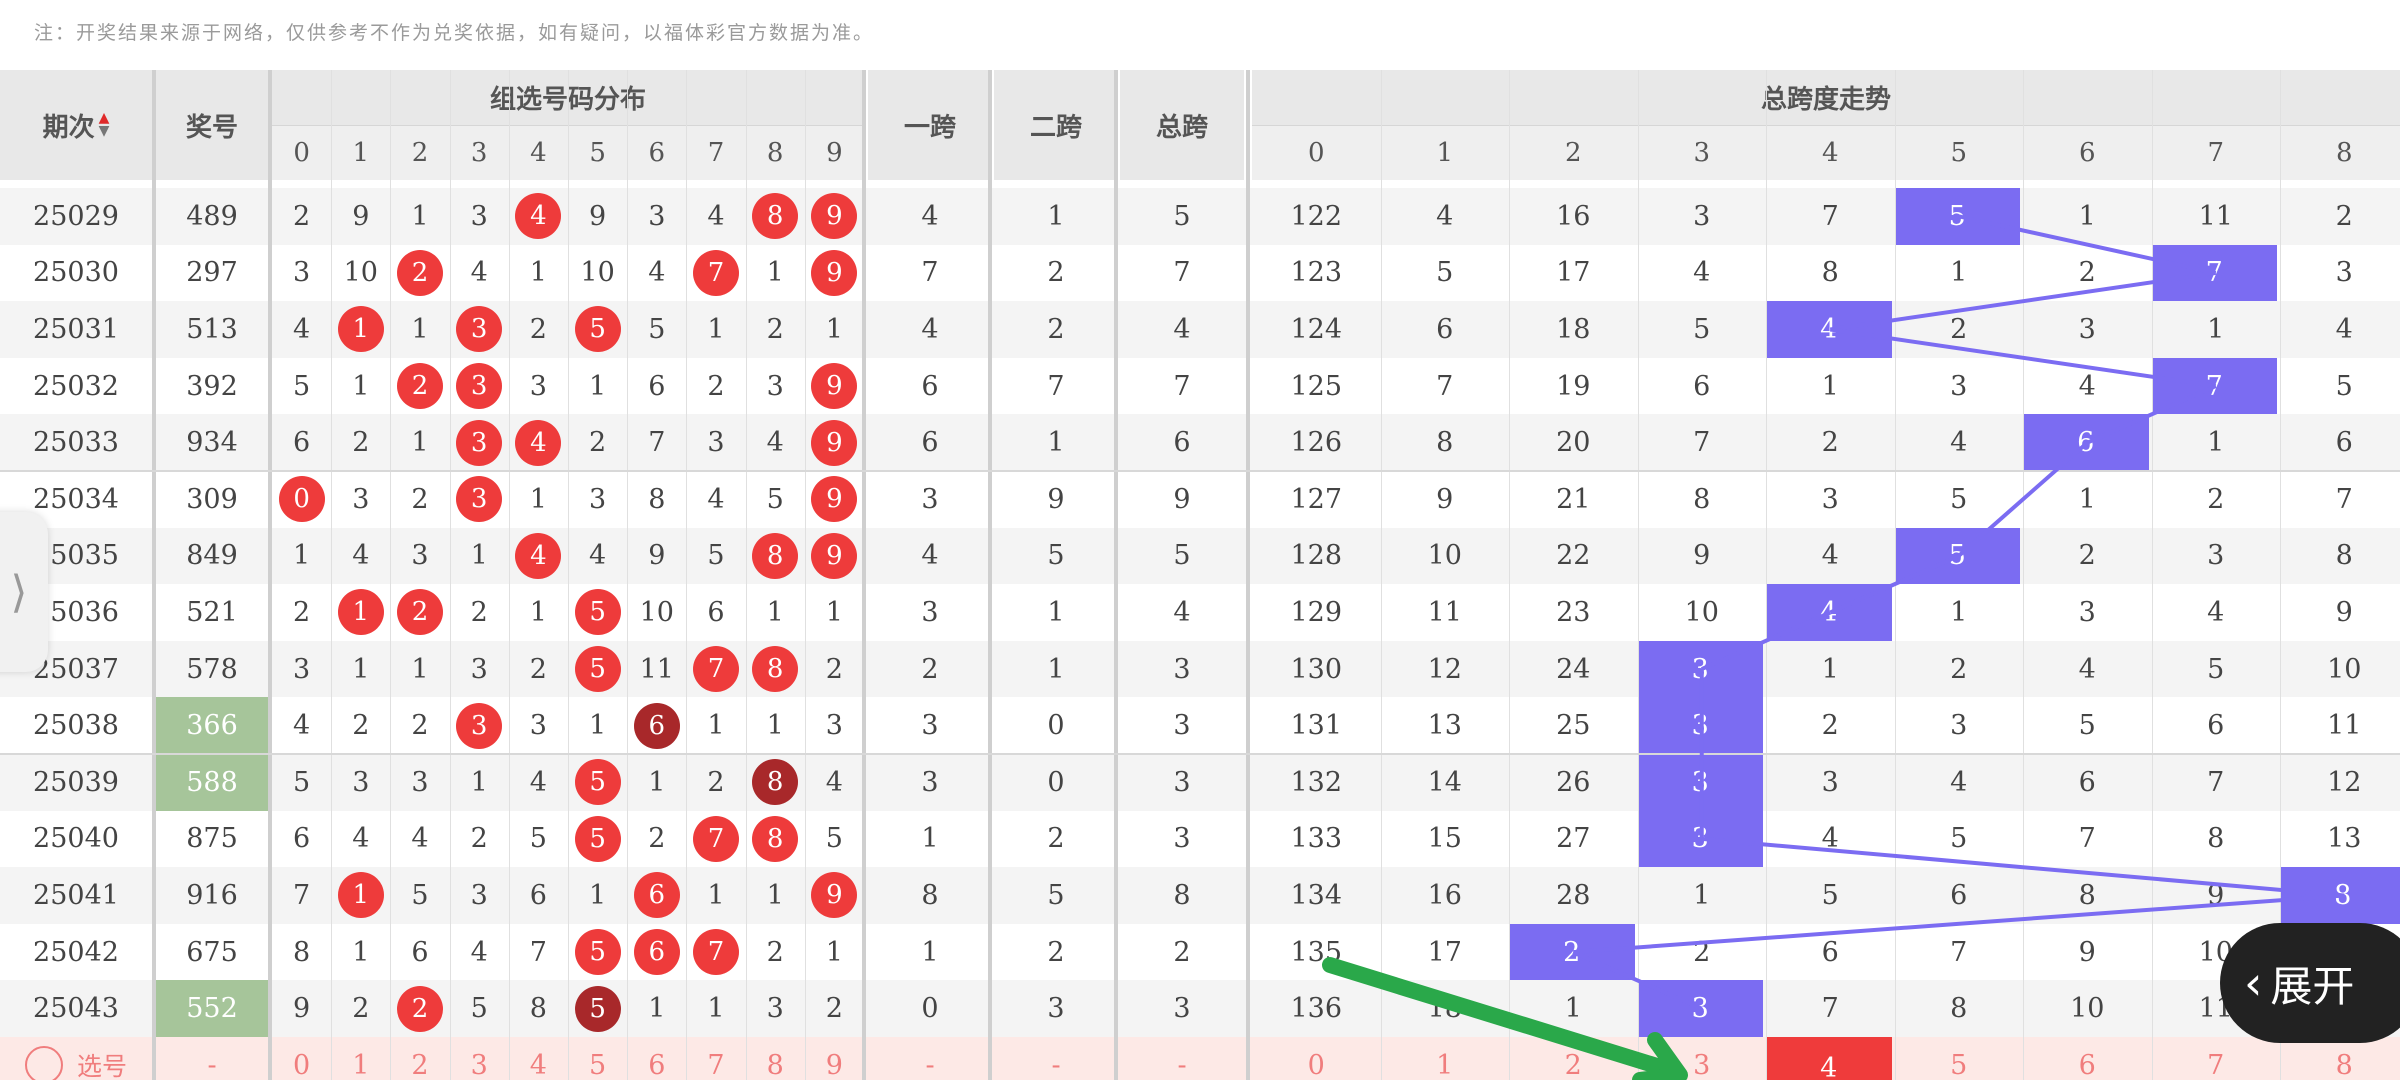  I want to click on side-drawer-tab: ⟩, so click(24, 592).